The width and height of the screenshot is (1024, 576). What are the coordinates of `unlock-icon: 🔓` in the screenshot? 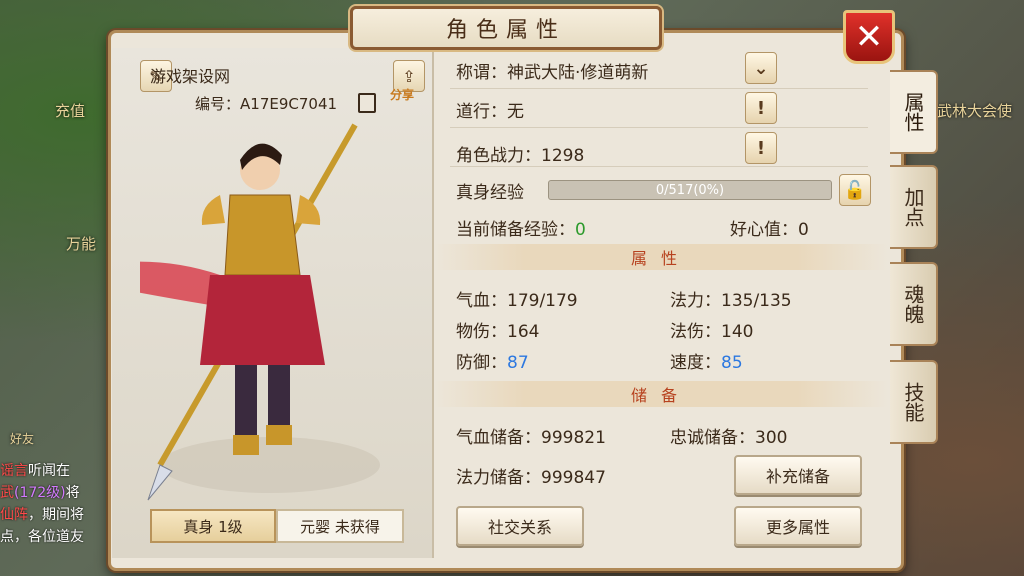 It's located at (855, 190).